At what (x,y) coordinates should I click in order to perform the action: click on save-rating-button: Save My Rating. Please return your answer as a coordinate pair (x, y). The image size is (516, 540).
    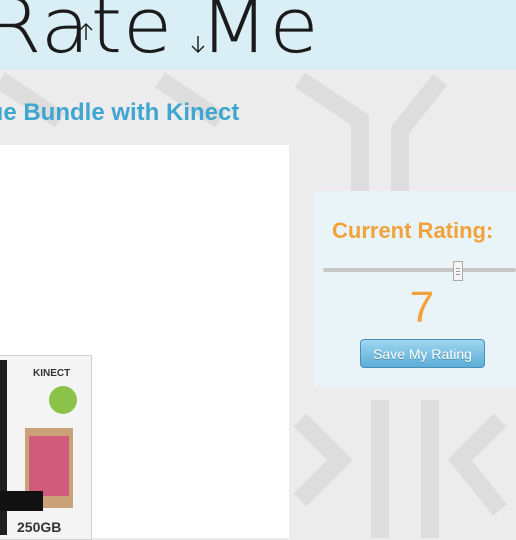
    Looking at the image, I should click on (422, 353).